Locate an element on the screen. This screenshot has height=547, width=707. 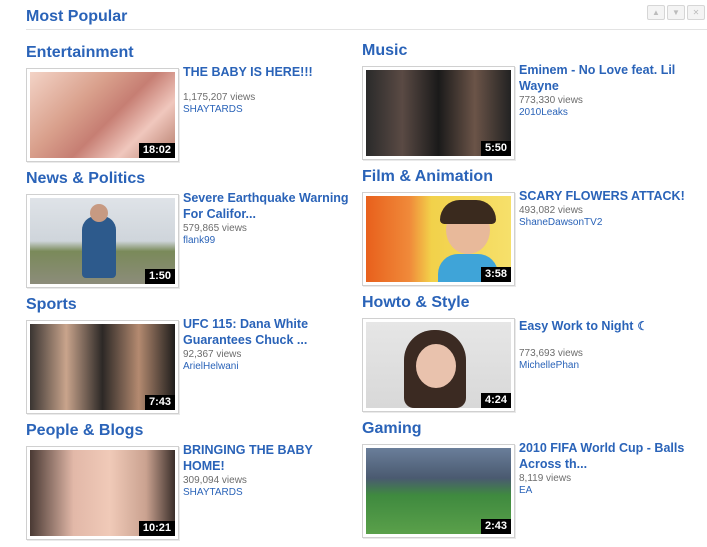
thumbnail-image: 1:50 is located at coordinates (102, 241).